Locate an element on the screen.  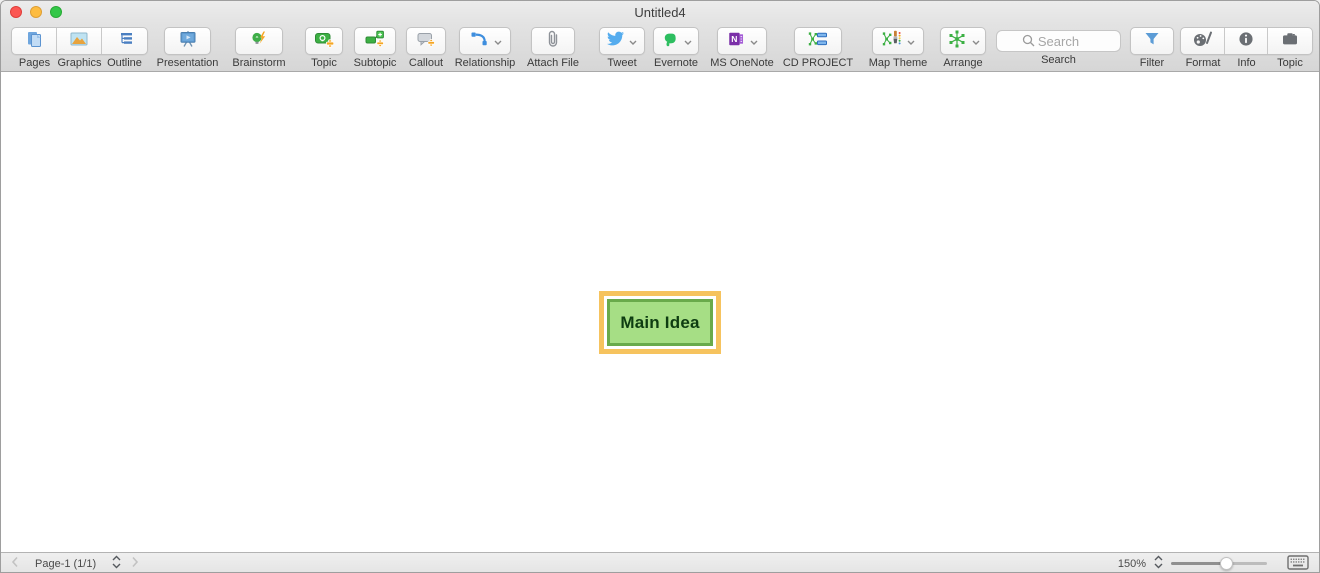
callout-cell: Callout is located at coordinates (426, 48).